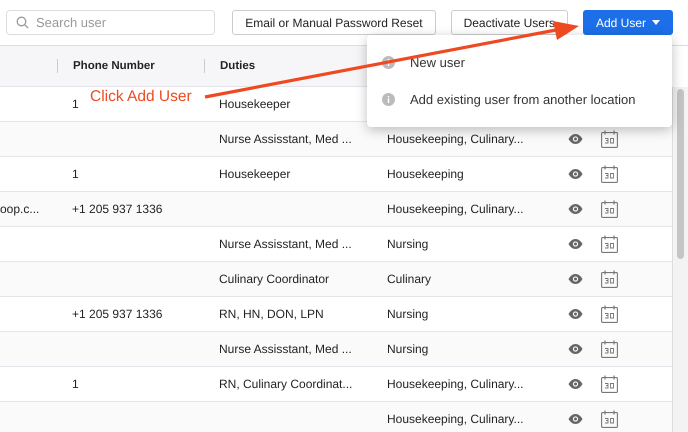 The image size is (688, 432). I want to click on annotation-label: Click Add User, so click(141, 97).